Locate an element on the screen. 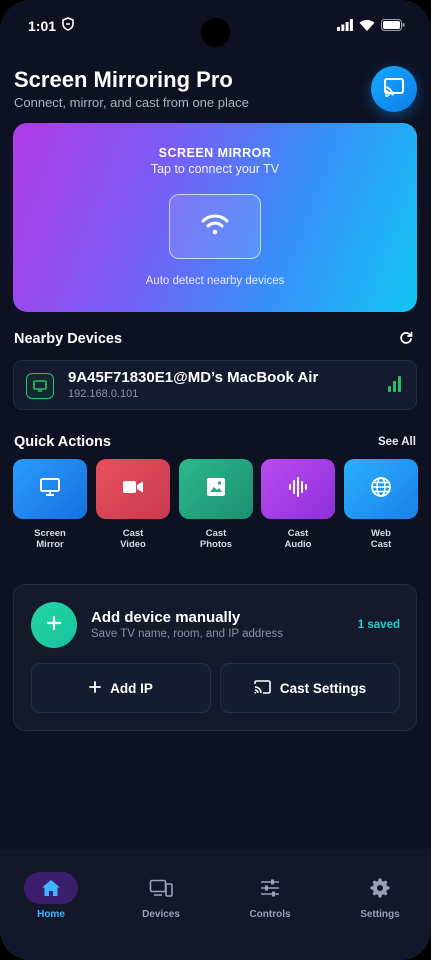  status-bar: 1:01 is located at coordinates (215, 26).